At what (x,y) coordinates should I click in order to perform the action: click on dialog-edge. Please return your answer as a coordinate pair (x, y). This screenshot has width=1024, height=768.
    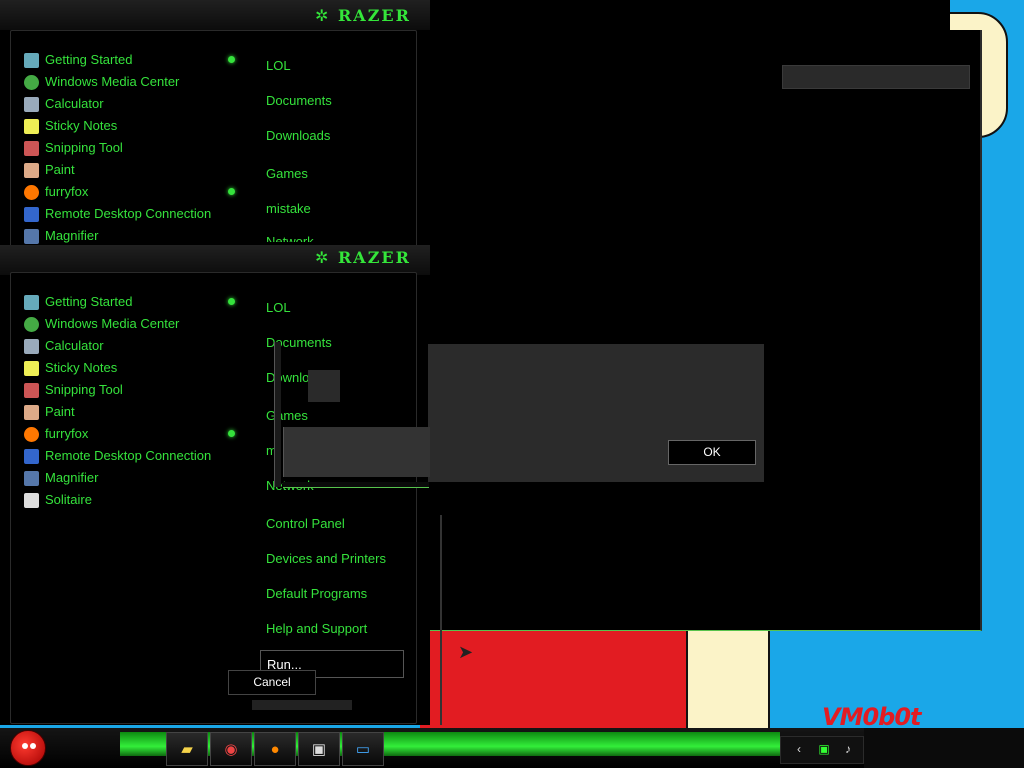
    Looking at the image, I should click on (277, 414).